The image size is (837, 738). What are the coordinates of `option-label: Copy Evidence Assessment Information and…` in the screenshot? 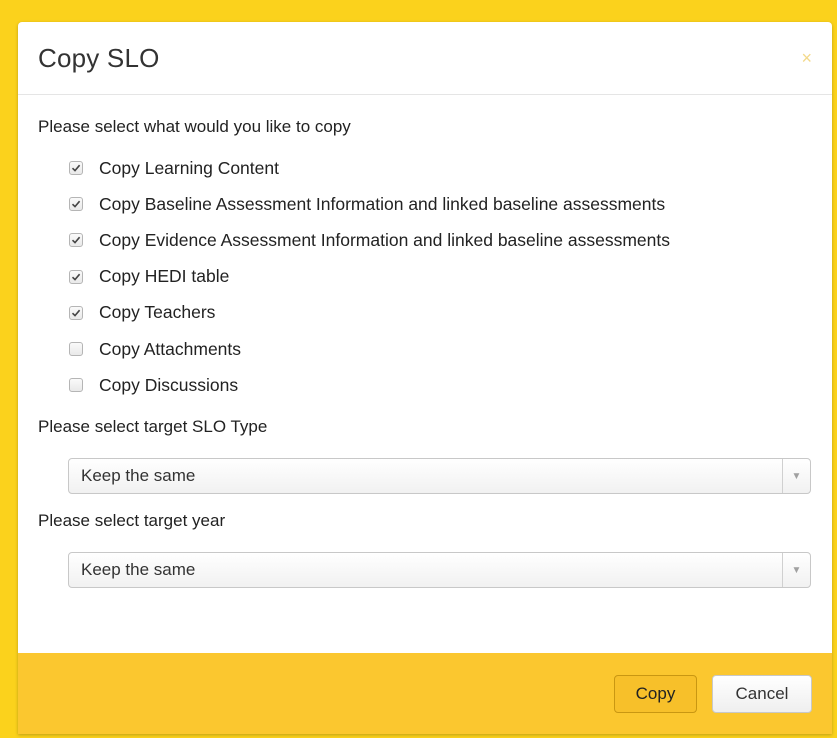 It's located at (384, 239).